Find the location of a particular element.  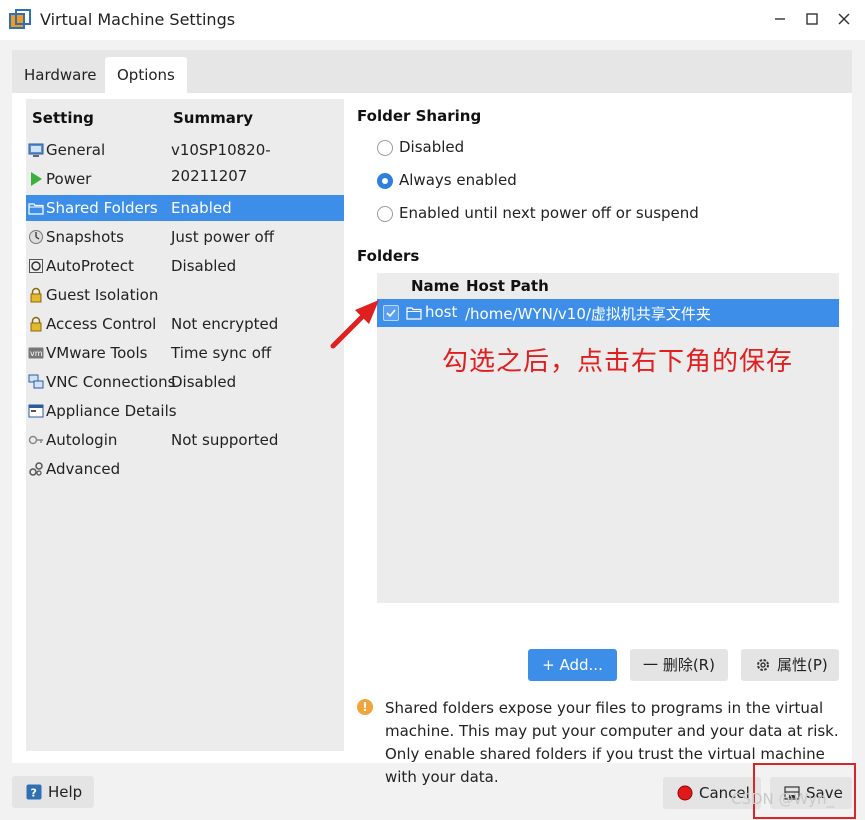

help-icon: ? is located at coordinates (34, 792).